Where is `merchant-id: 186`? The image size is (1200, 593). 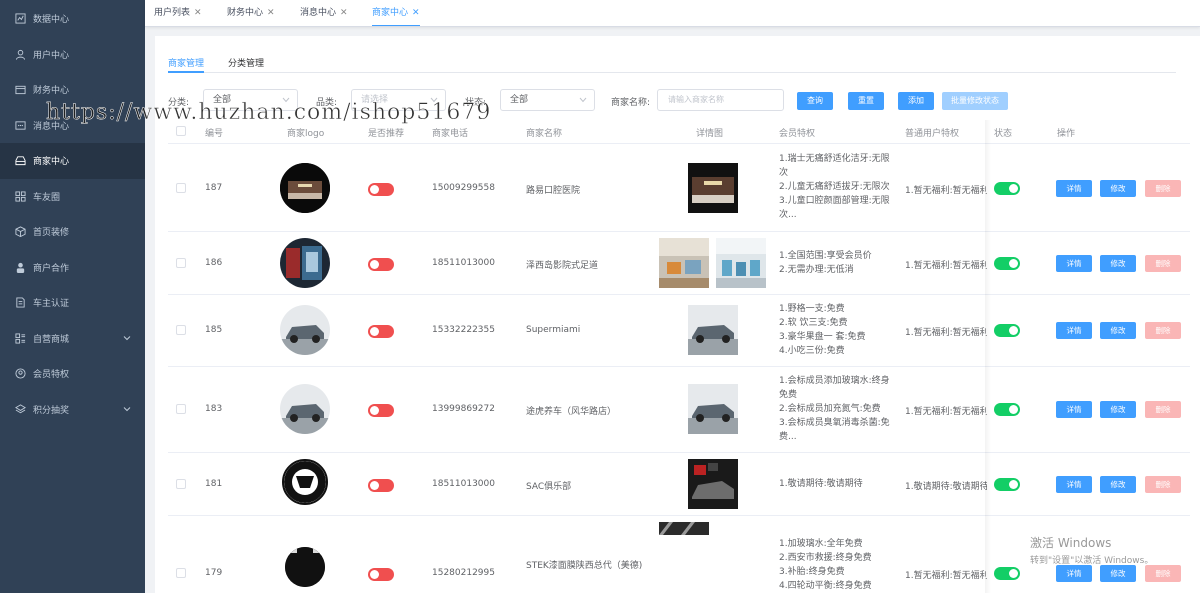 merchant-id: 186 is located at coordinates (214, 263).